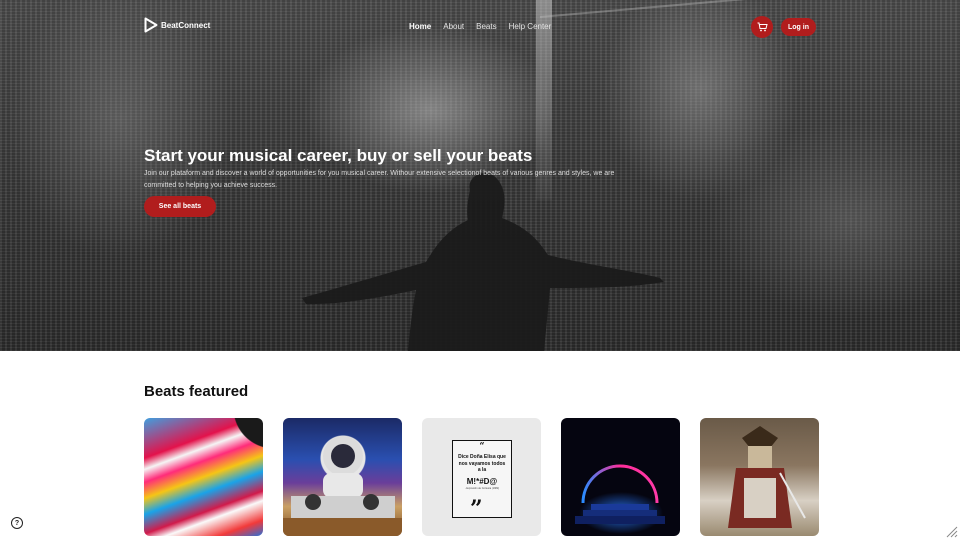  Describe the element at coordinates (186, 25) in the screenshot. I see `brand-name: BeatConnect` at that location.